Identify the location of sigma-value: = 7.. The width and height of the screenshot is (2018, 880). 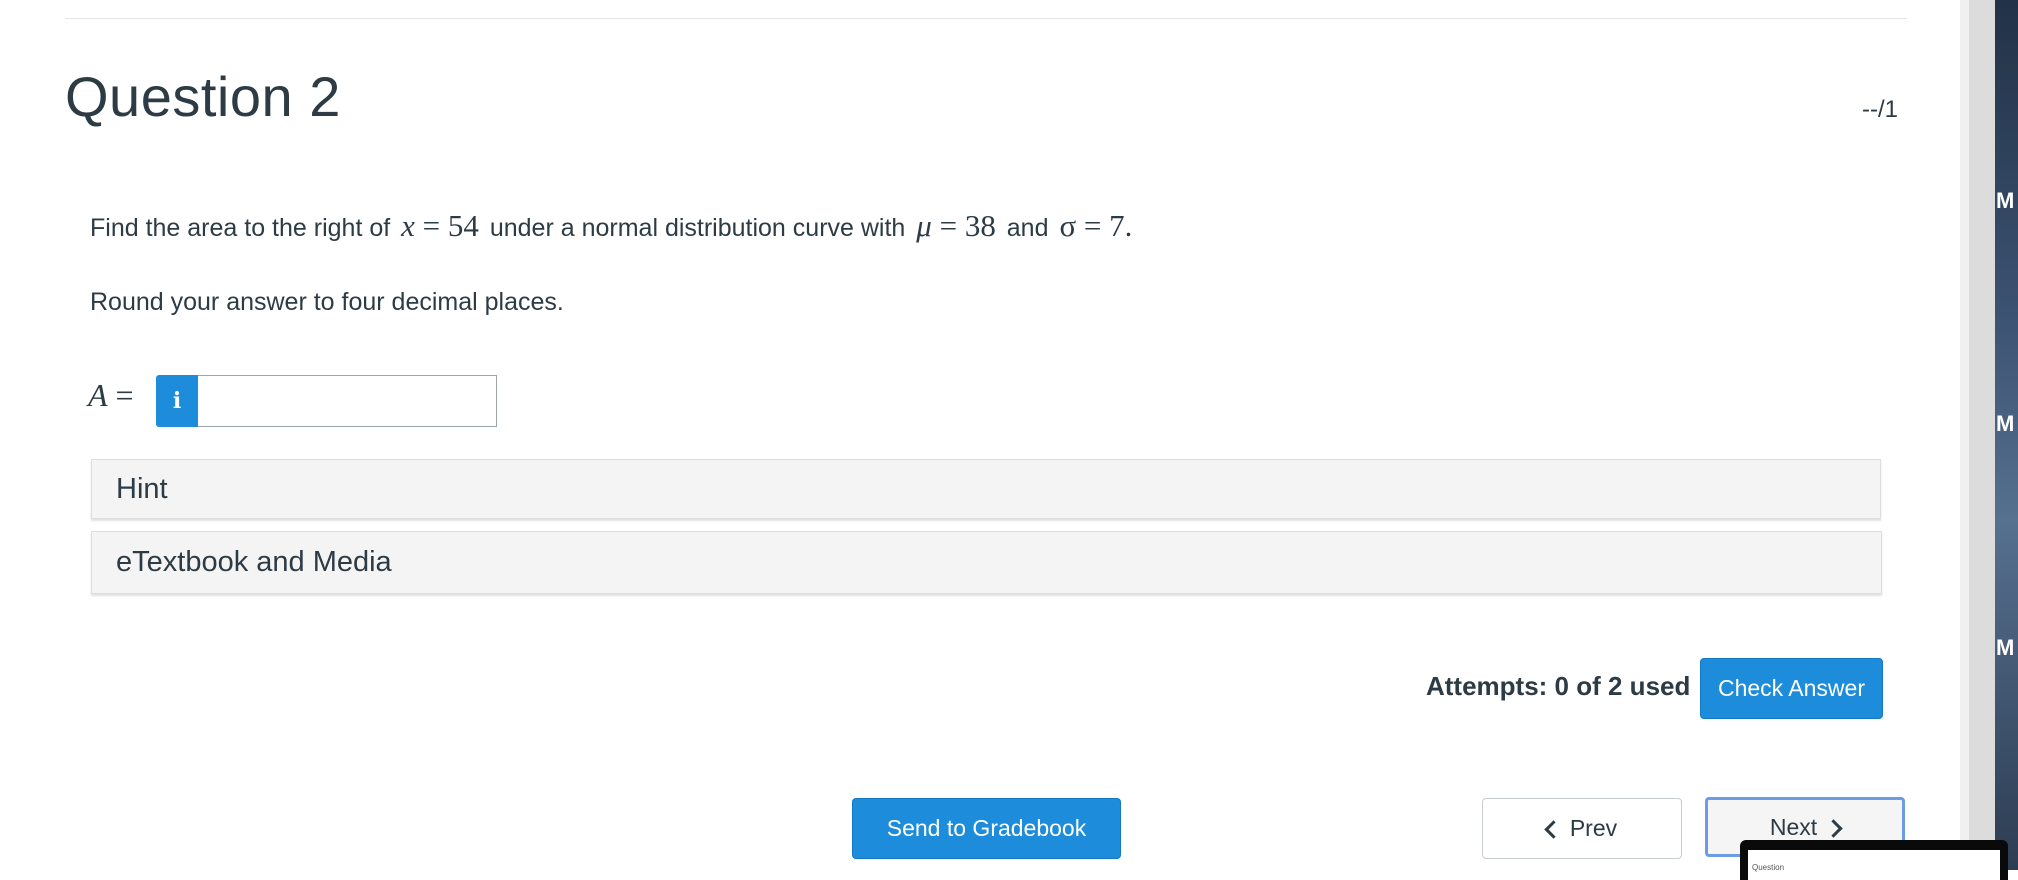
(1108, 225).